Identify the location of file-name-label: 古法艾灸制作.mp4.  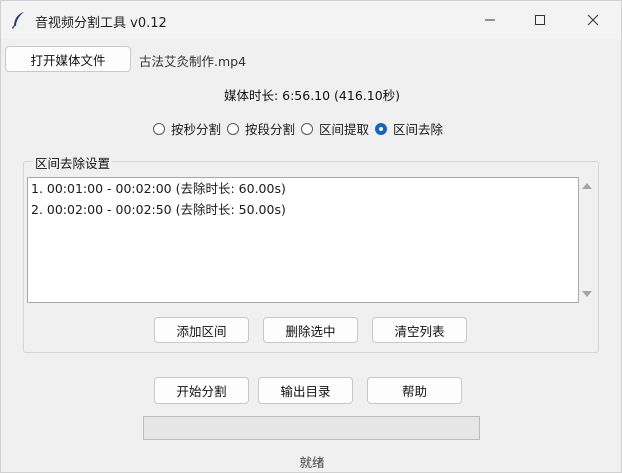
(193, 61).